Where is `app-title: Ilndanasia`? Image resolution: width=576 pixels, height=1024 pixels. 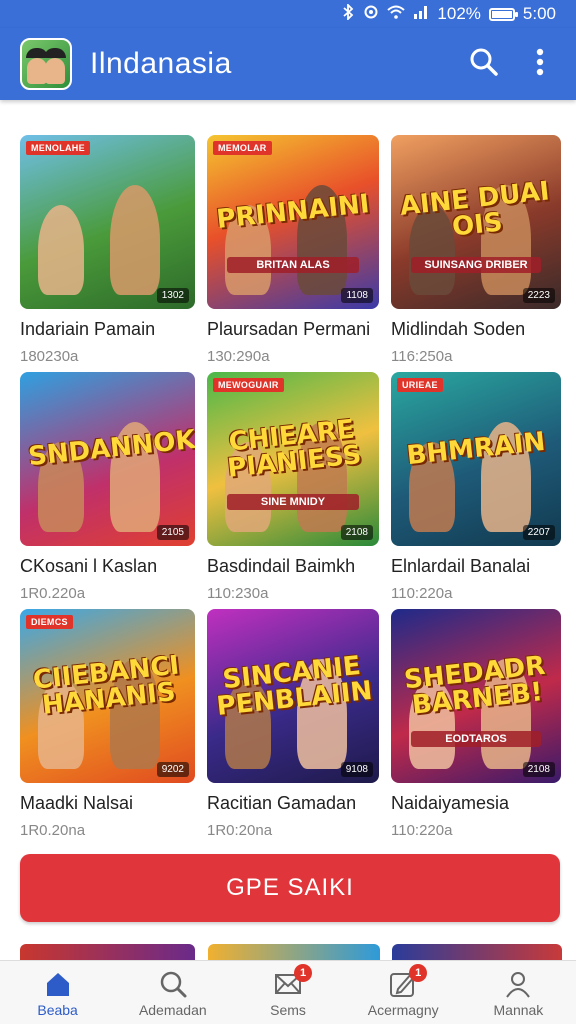 app-title: Ilndanasia is located at coordinates (161, 63).